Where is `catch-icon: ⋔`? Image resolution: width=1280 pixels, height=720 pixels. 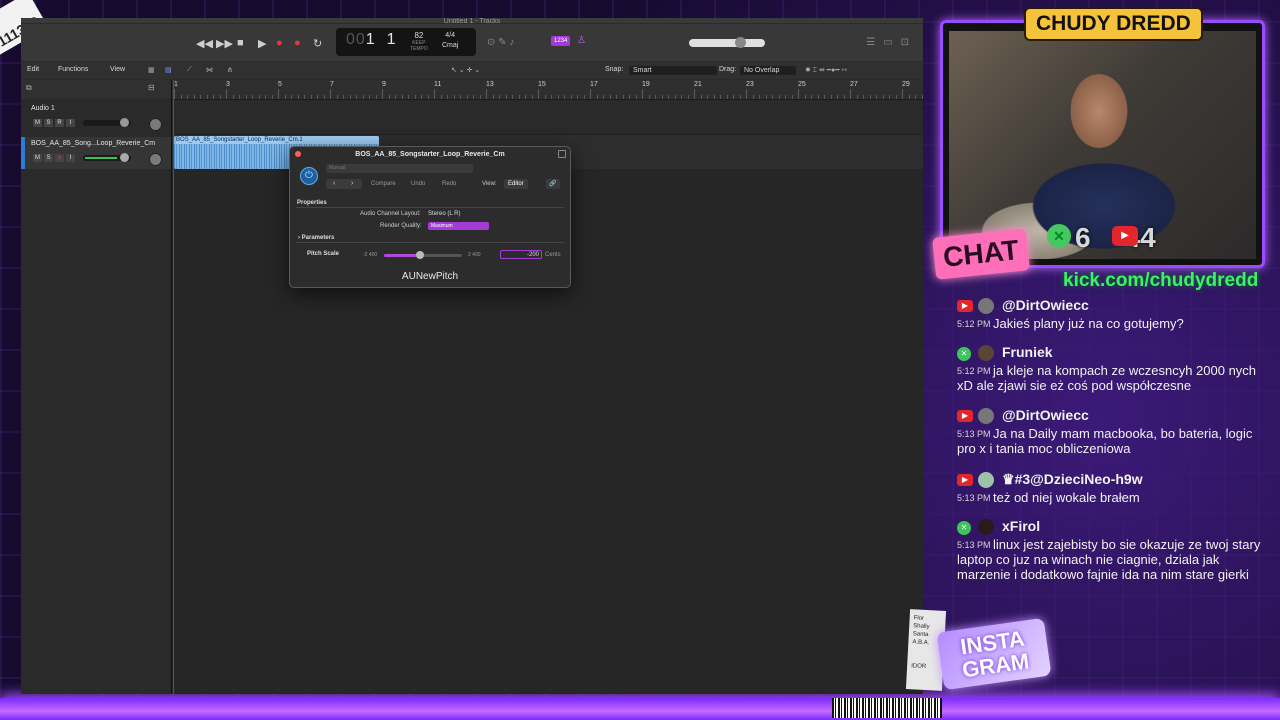 catch-icon: ⋔ is located at coordinates (230, 70).